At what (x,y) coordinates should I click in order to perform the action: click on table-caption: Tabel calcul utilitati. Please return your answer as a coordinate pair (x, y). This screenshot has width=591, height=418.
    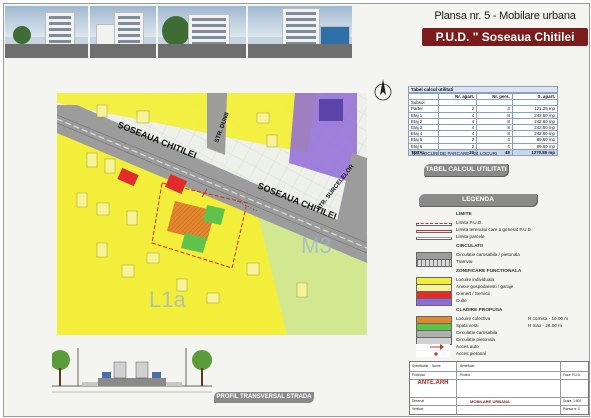
    Looking at the image, I should click on (483, 89).